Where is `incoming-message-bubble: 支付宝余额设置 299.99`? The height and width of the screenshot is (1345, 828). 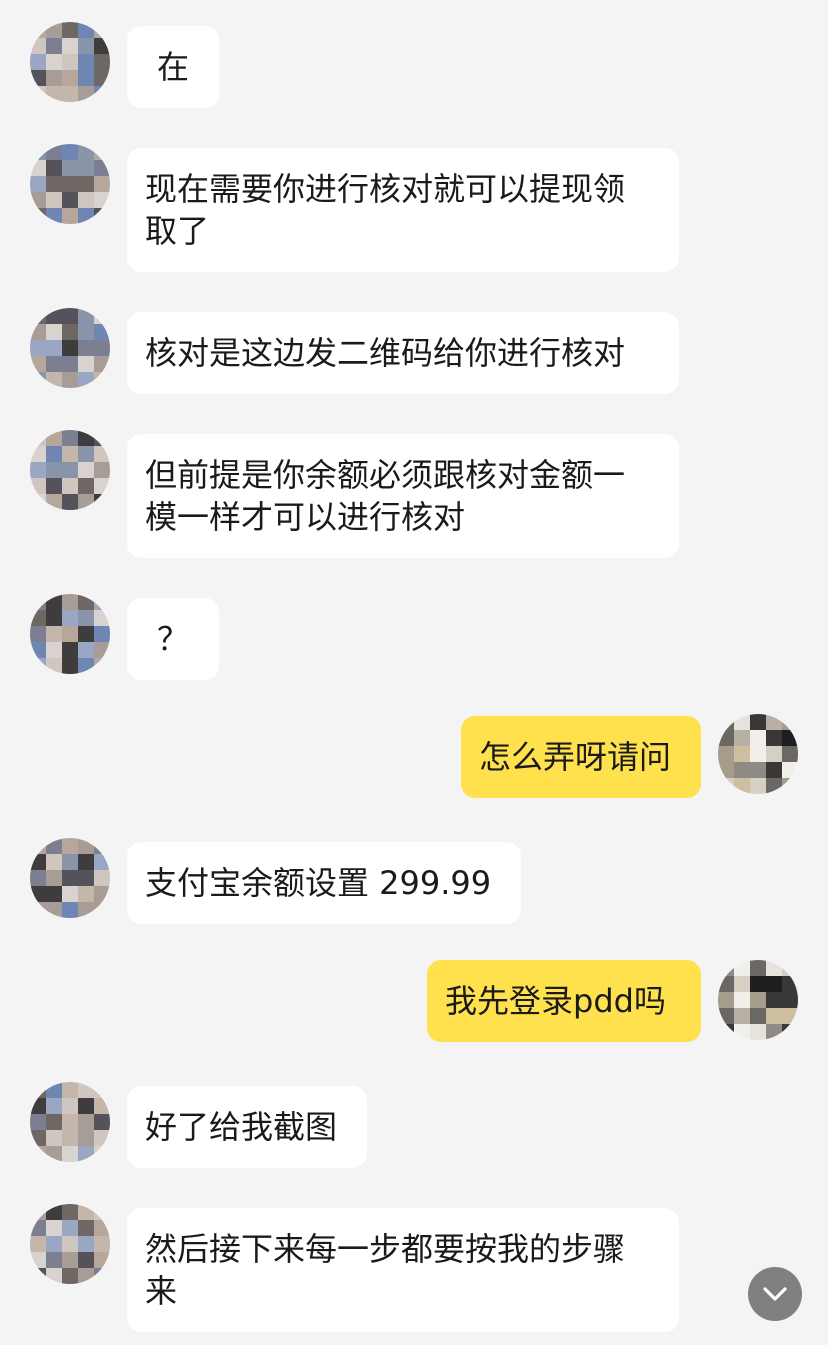
incoming-message-bubble: 支付宝余额设置 299.99 is located at coordinates (324, 883).